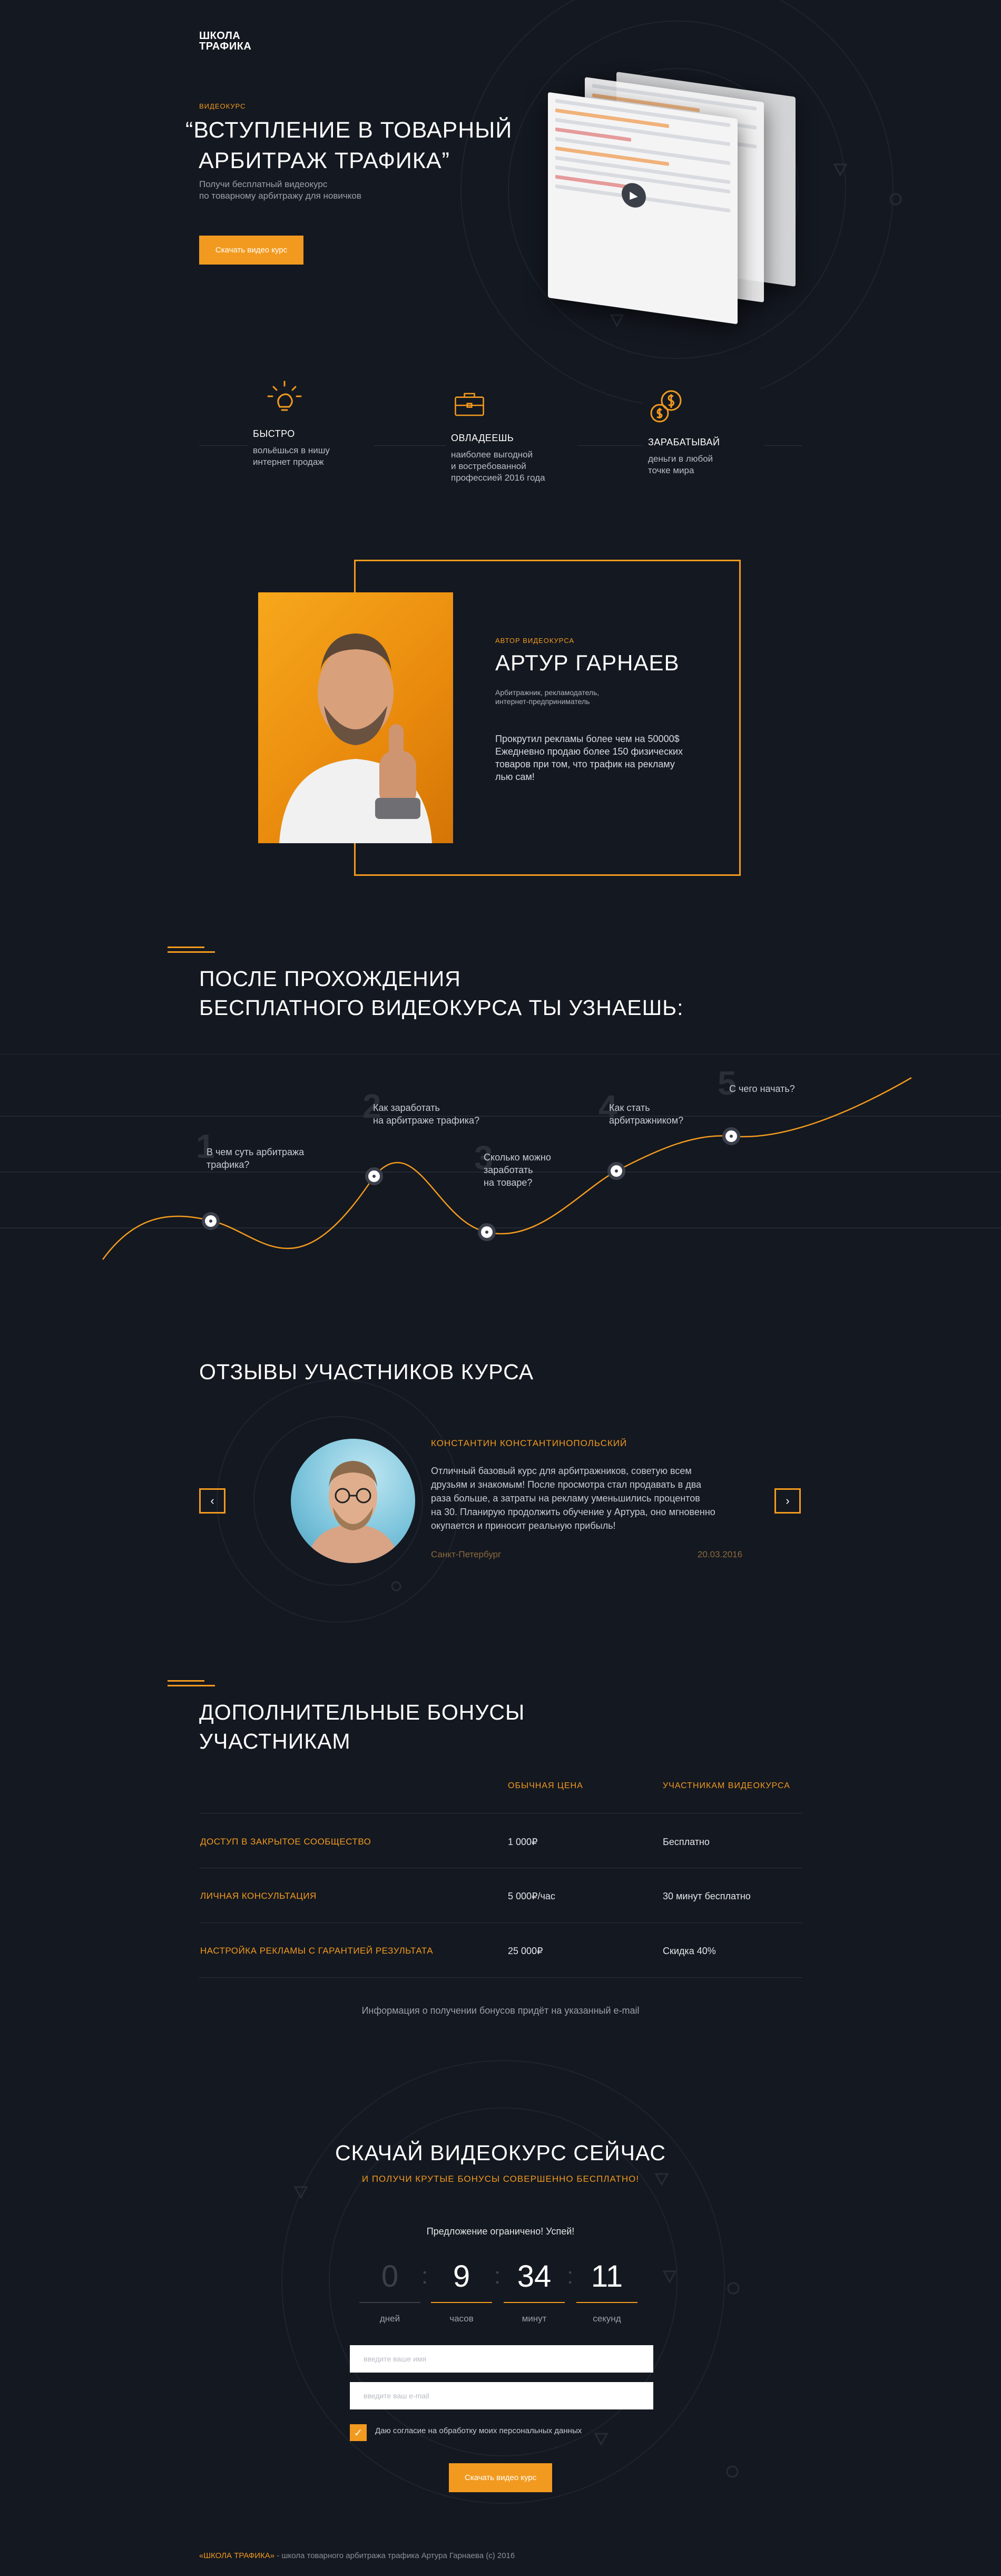  I want to click on bonuses-title-line2: УЧАСТНИКАМ, so click(275, 1741).